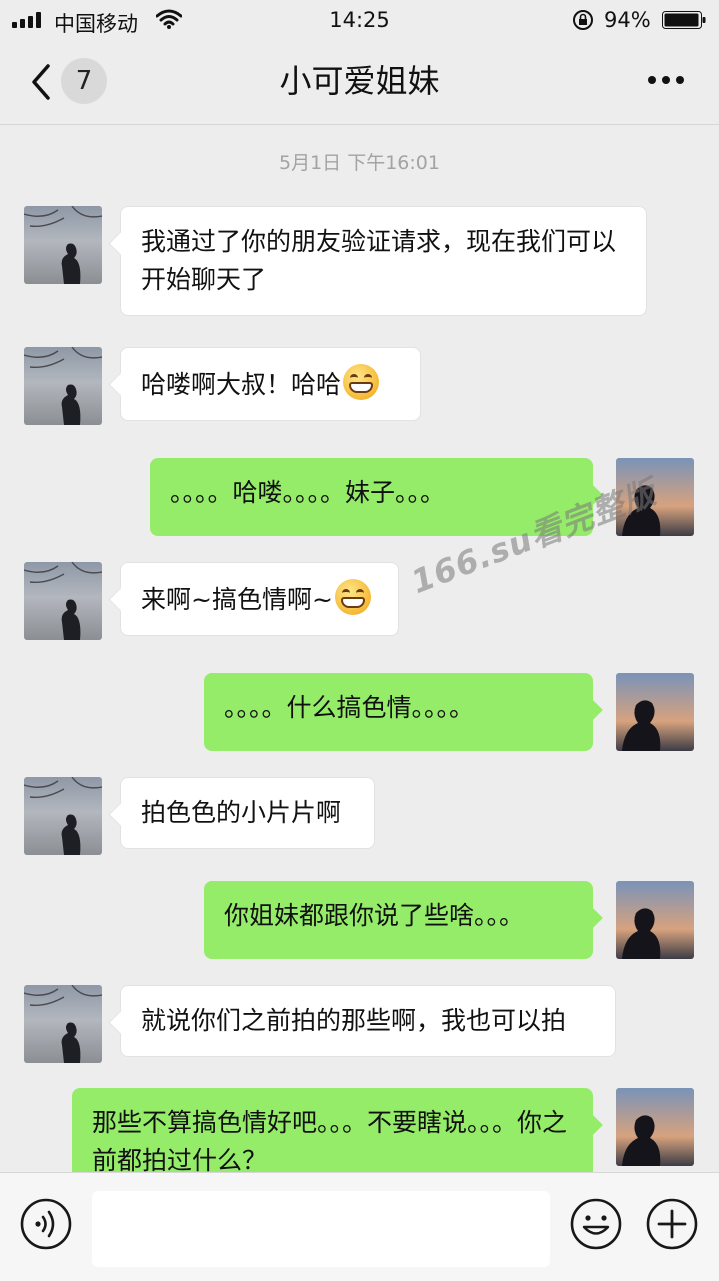 The width and height of the screenshot is (719, 1281). Describe the element at coordinates (596, 1224) in the screenshot. I see `emoji-picker-icon` at that location.